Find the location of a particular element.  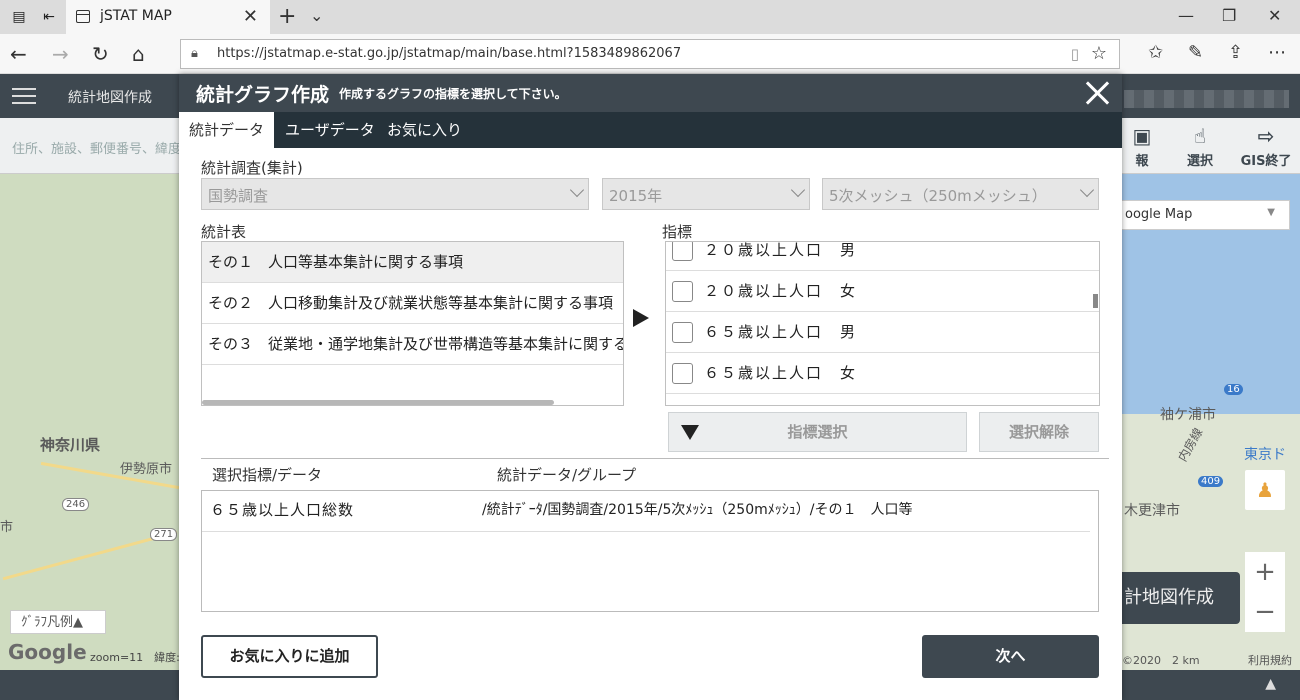

blurred-user-info is located at coordinates (1206, 99).